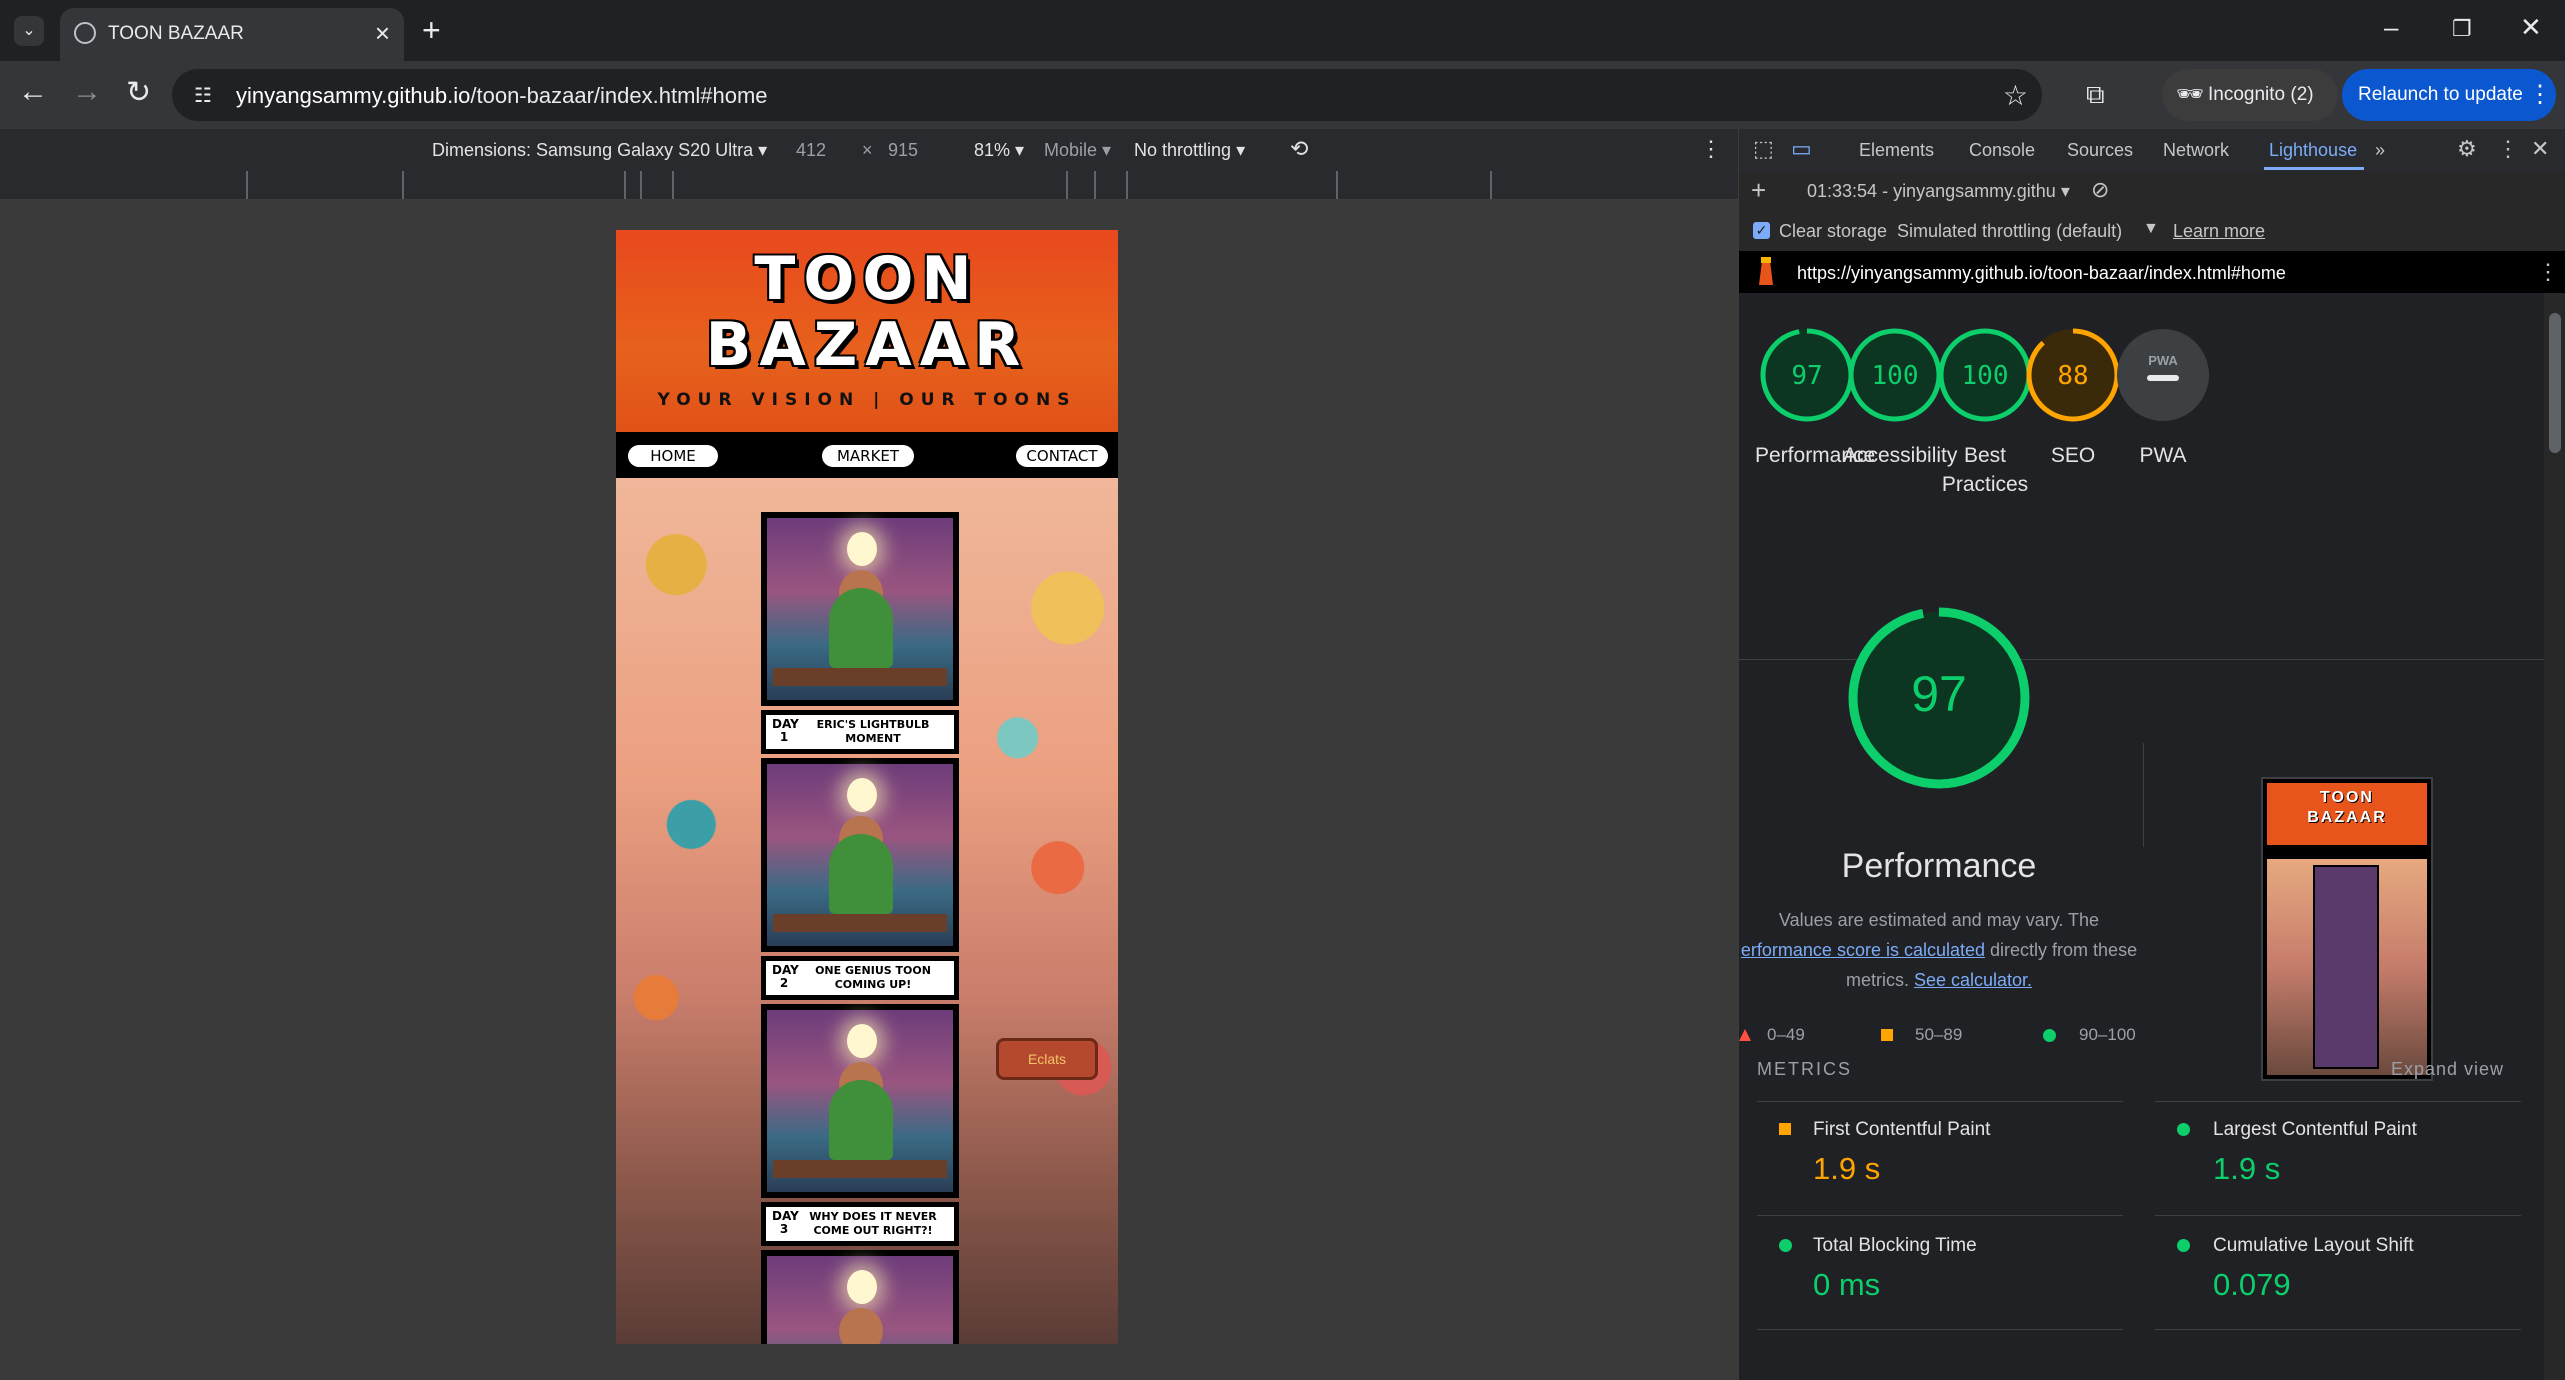  What do you see at coordinates (867, 279) in the screenshot?
I see `site-title-line1: TOON` at bounding box center [867, 279].